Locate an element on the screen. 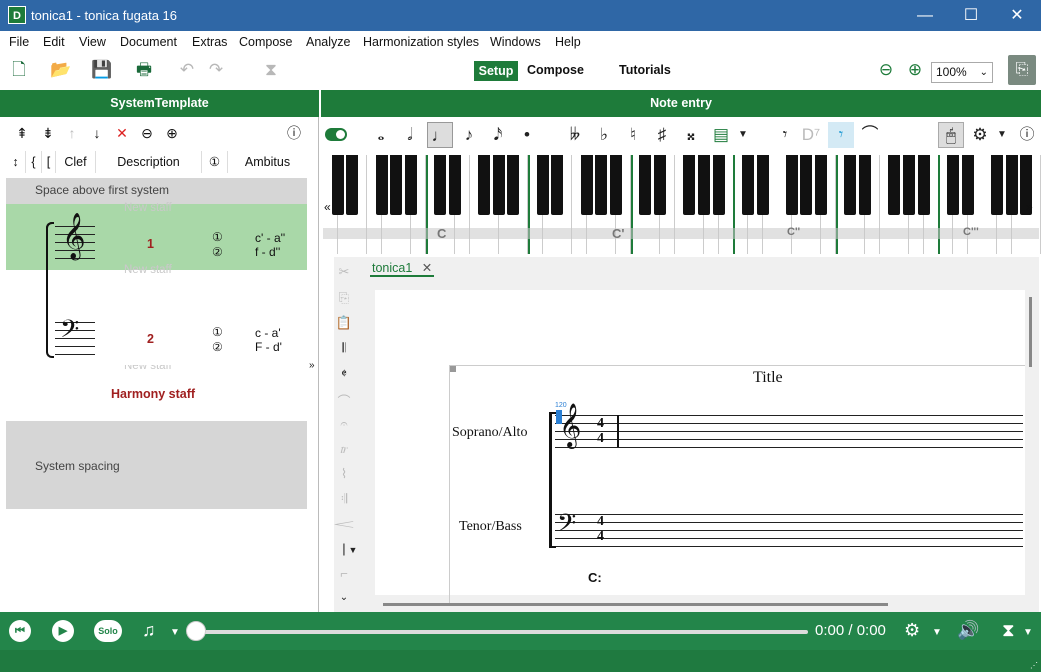  cut-icon: ✂ is located at coordinates (344, 274).